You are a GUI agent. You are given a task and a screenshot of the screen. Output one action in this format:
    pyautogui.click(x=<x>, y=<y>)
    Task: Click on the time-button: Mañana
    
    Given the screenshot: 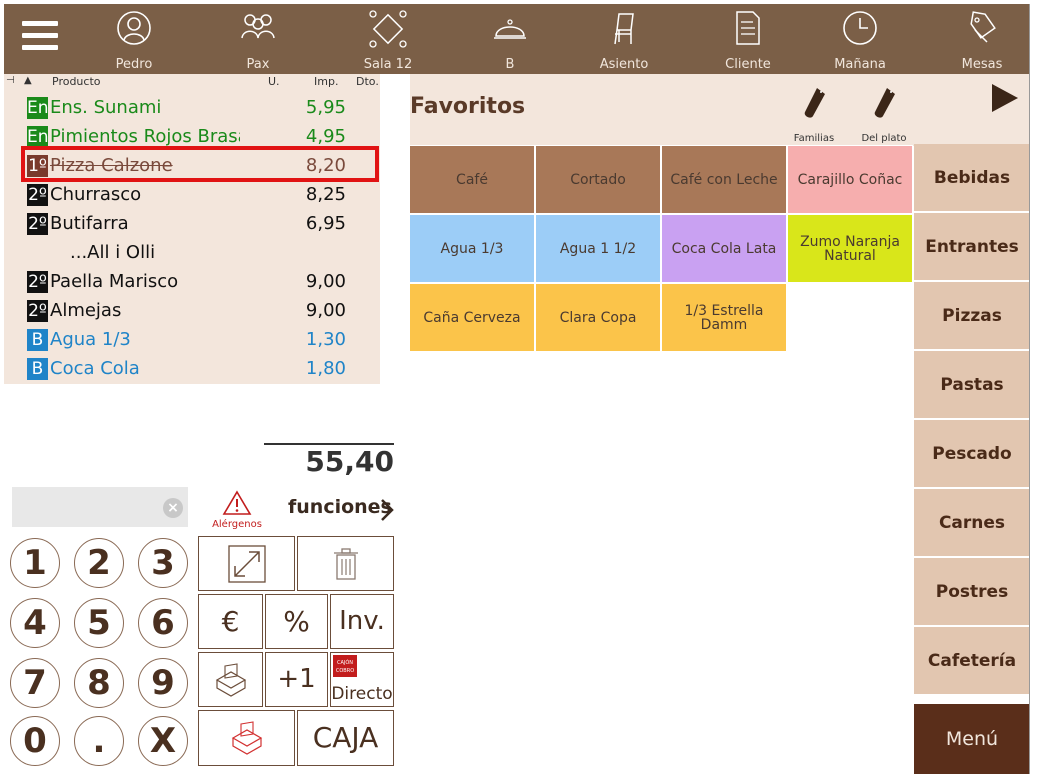 What is the action you would take?
    pyautogui.click(x=860, y=39)
    